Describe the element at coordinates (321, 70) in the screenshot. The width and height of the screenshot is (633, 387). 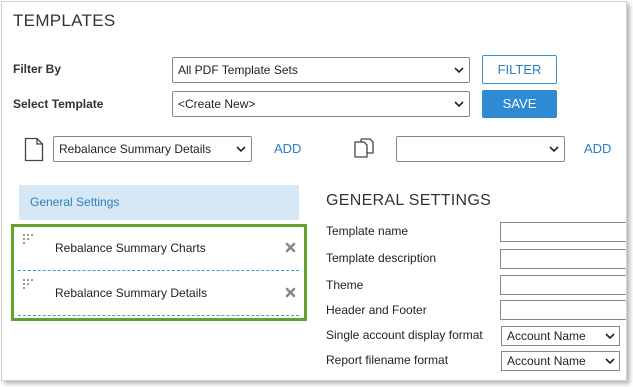
I see `filter-select: All PDF Template Sets` at that location.